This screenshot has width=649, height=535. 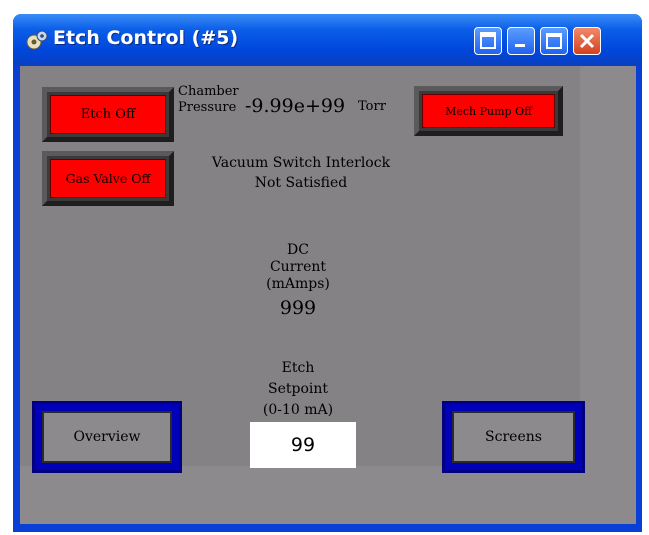 What do you see at coordinates (303, 445) in the screenshot?
I see `etch-setpoint-input: 99` at bounding box center [303, 445].